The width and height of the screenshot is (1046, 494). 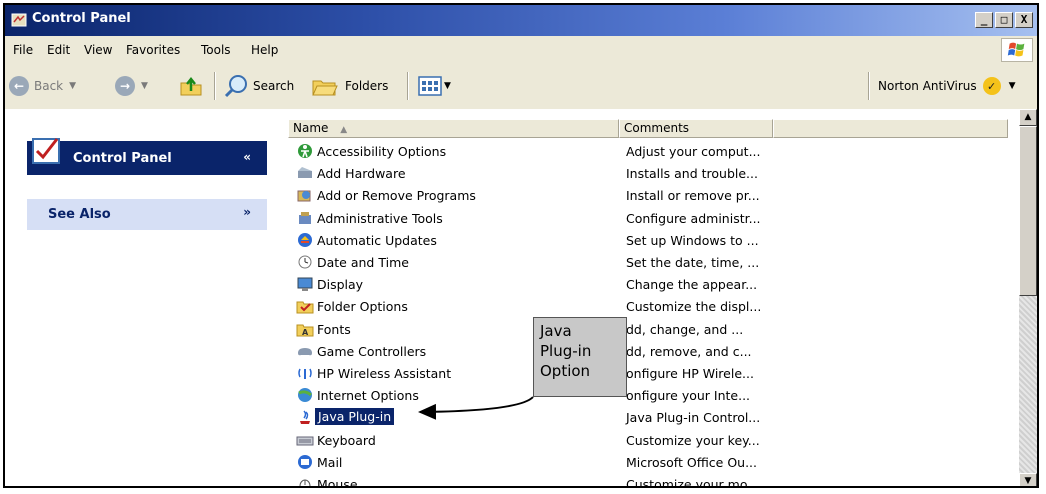 I want to click on window-title: Control Panel, so click(x=81, y=18).